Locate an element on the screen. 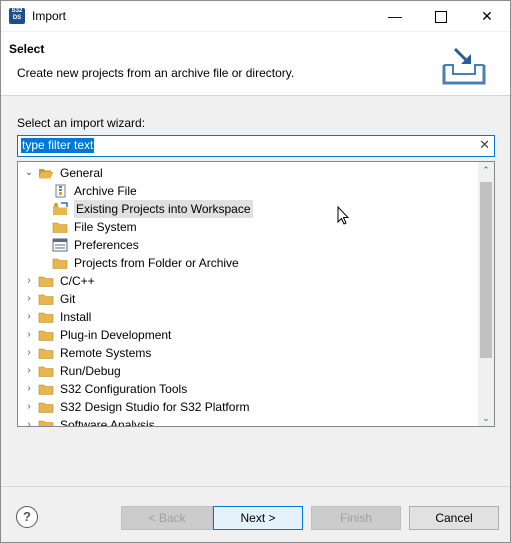  vertical-scrollbar: ⌃ ⌄ is located at coordinates (486, 294).